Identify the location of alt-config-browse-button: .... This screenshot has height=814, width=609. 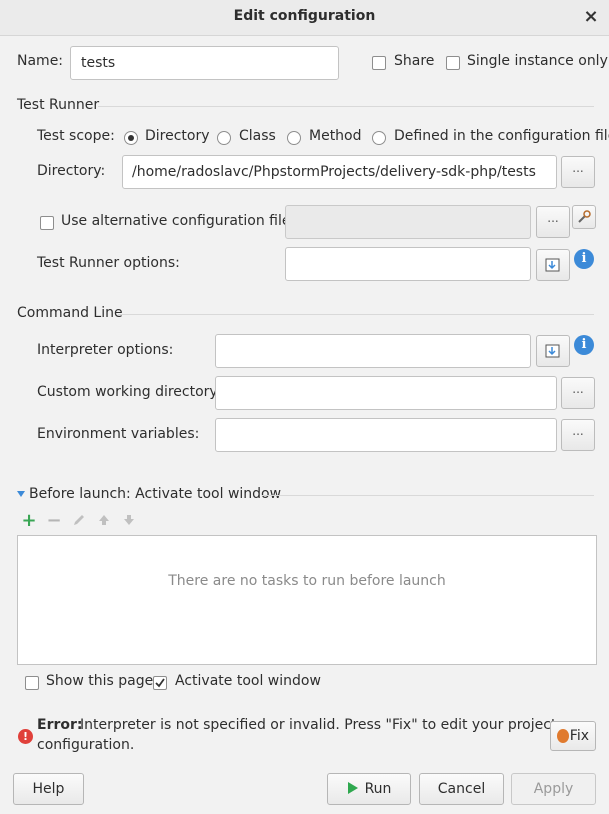
(553, 222).